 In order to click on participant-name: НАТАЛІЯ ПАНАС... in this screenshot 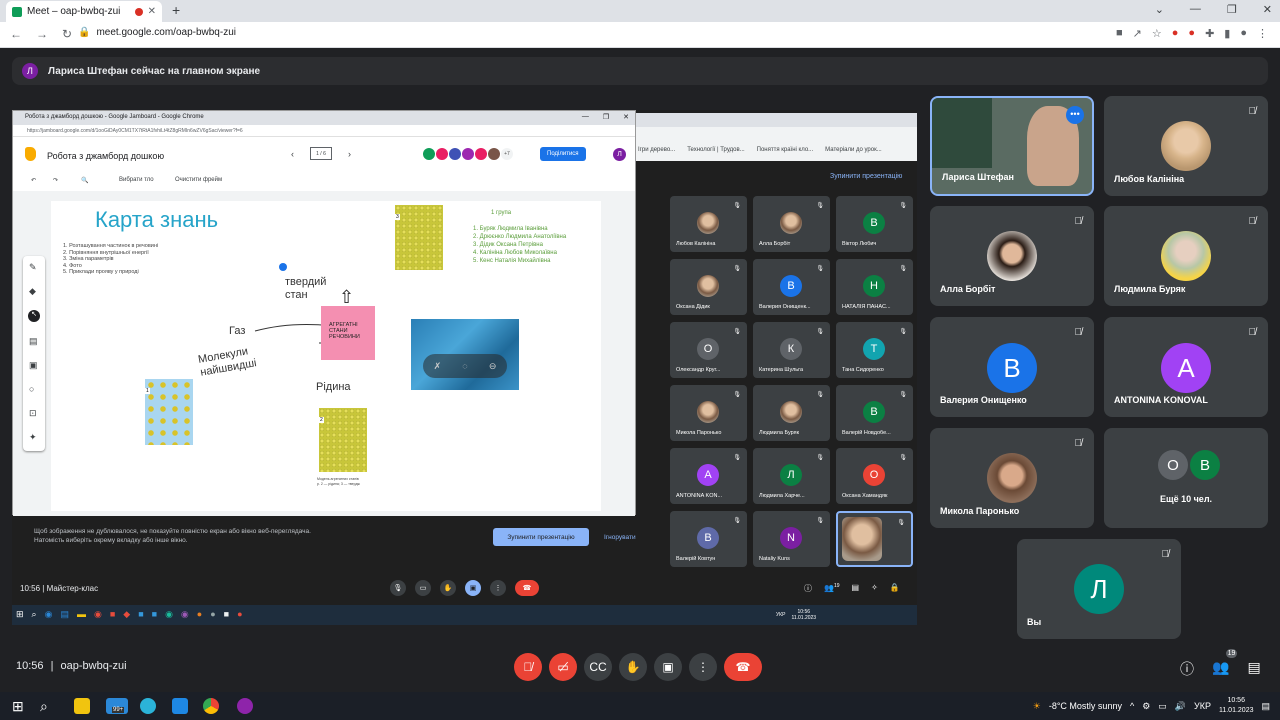, I will do `click(866, 307)`.